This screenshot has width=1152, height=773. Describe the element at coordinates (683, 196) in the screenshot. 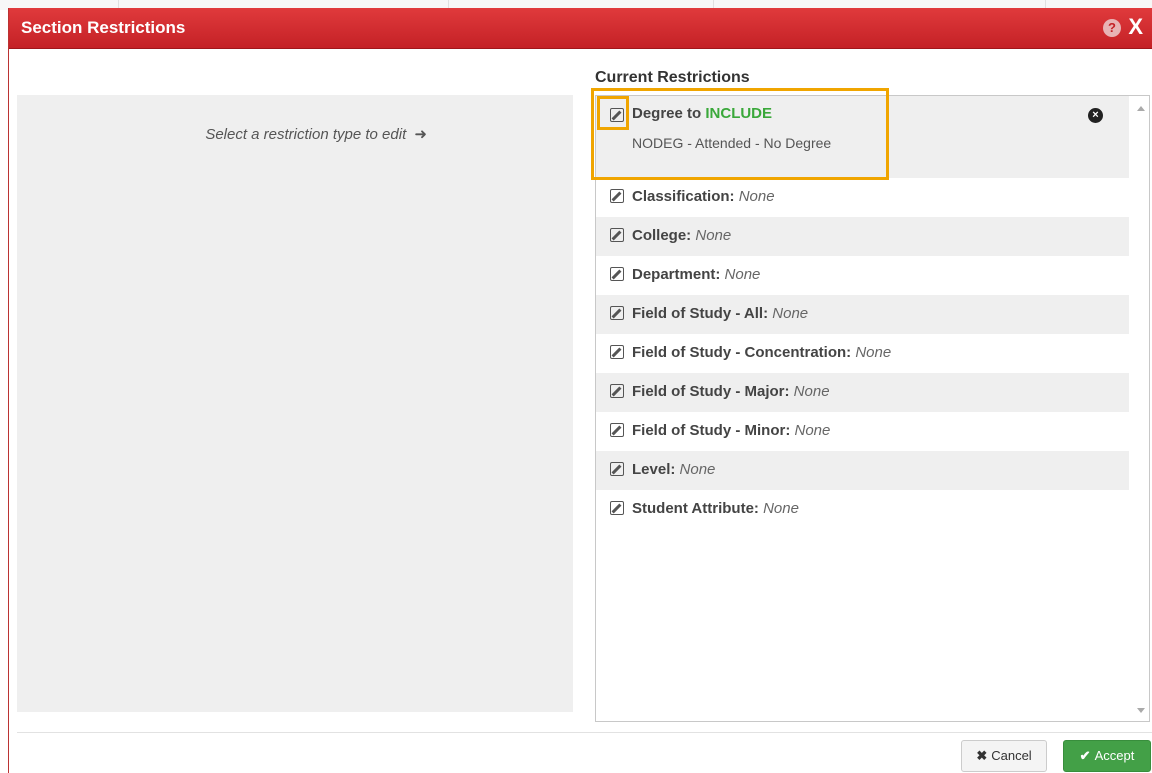

I see `restriction-label: Classification:` at that location.